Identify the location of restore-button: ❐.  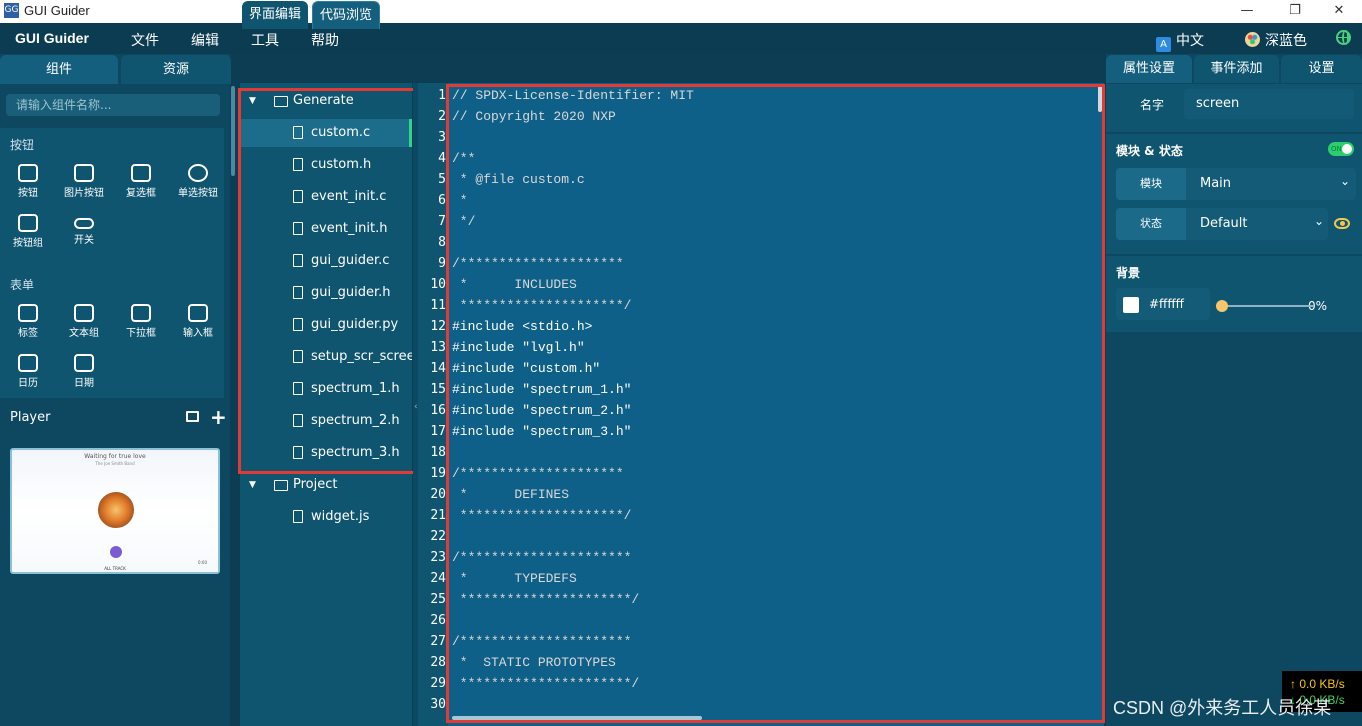
(1295, 11).